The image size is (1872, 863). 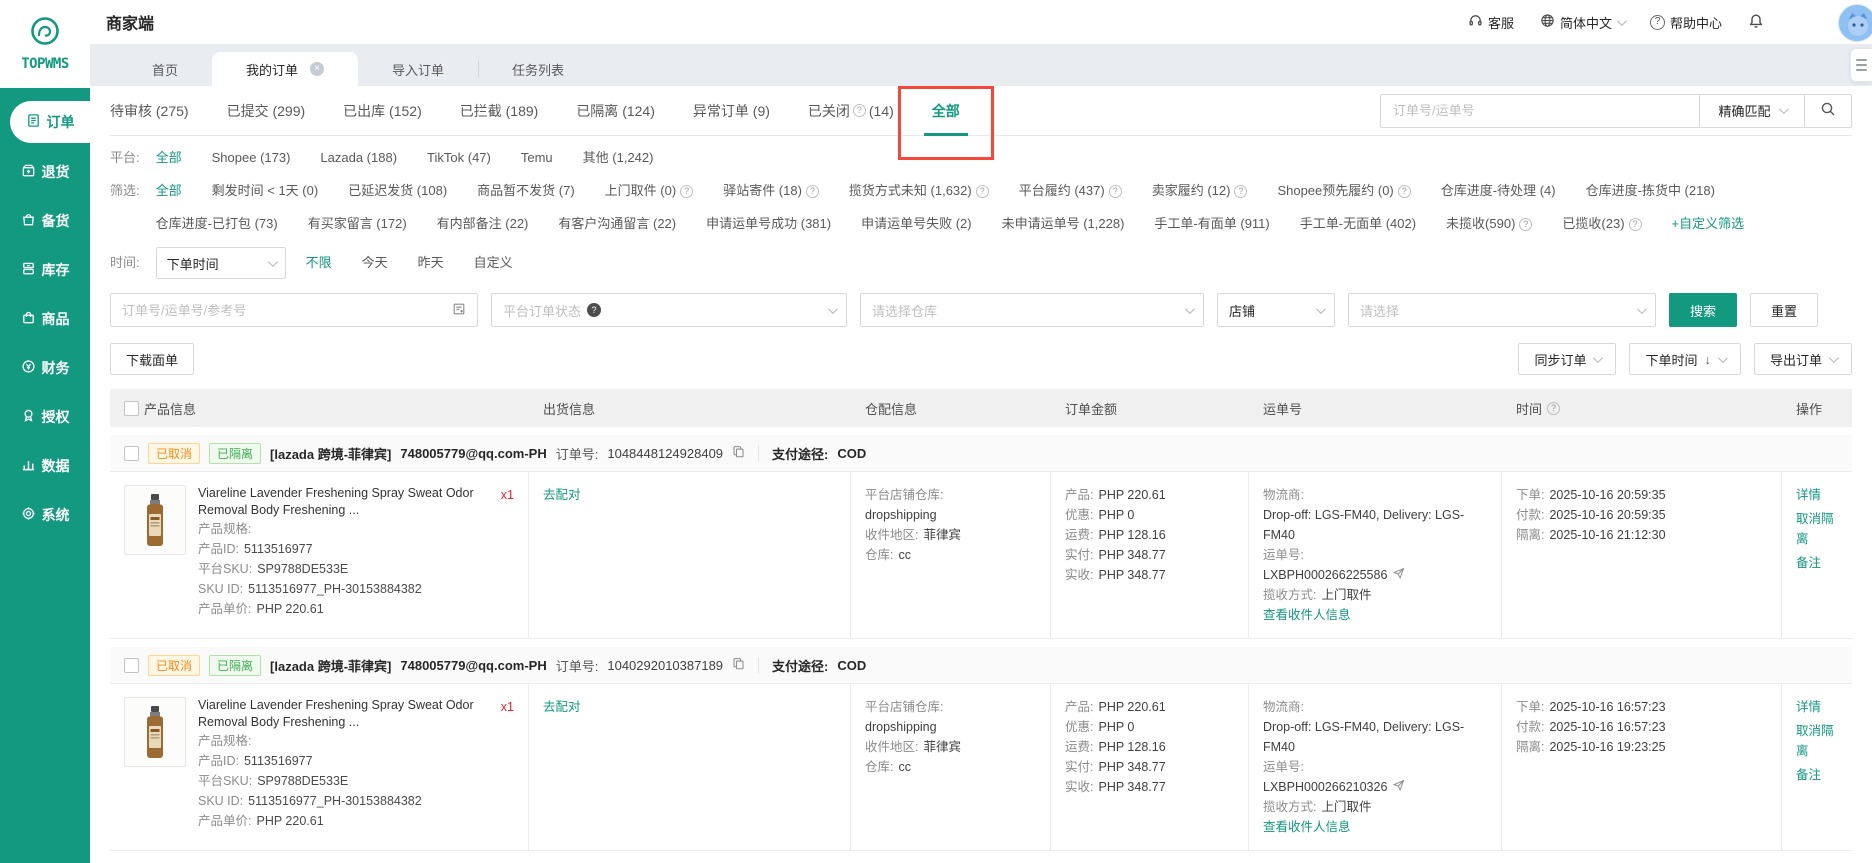 I want to click on tab-task-list: 任务列表, so click(x=538, y=69).